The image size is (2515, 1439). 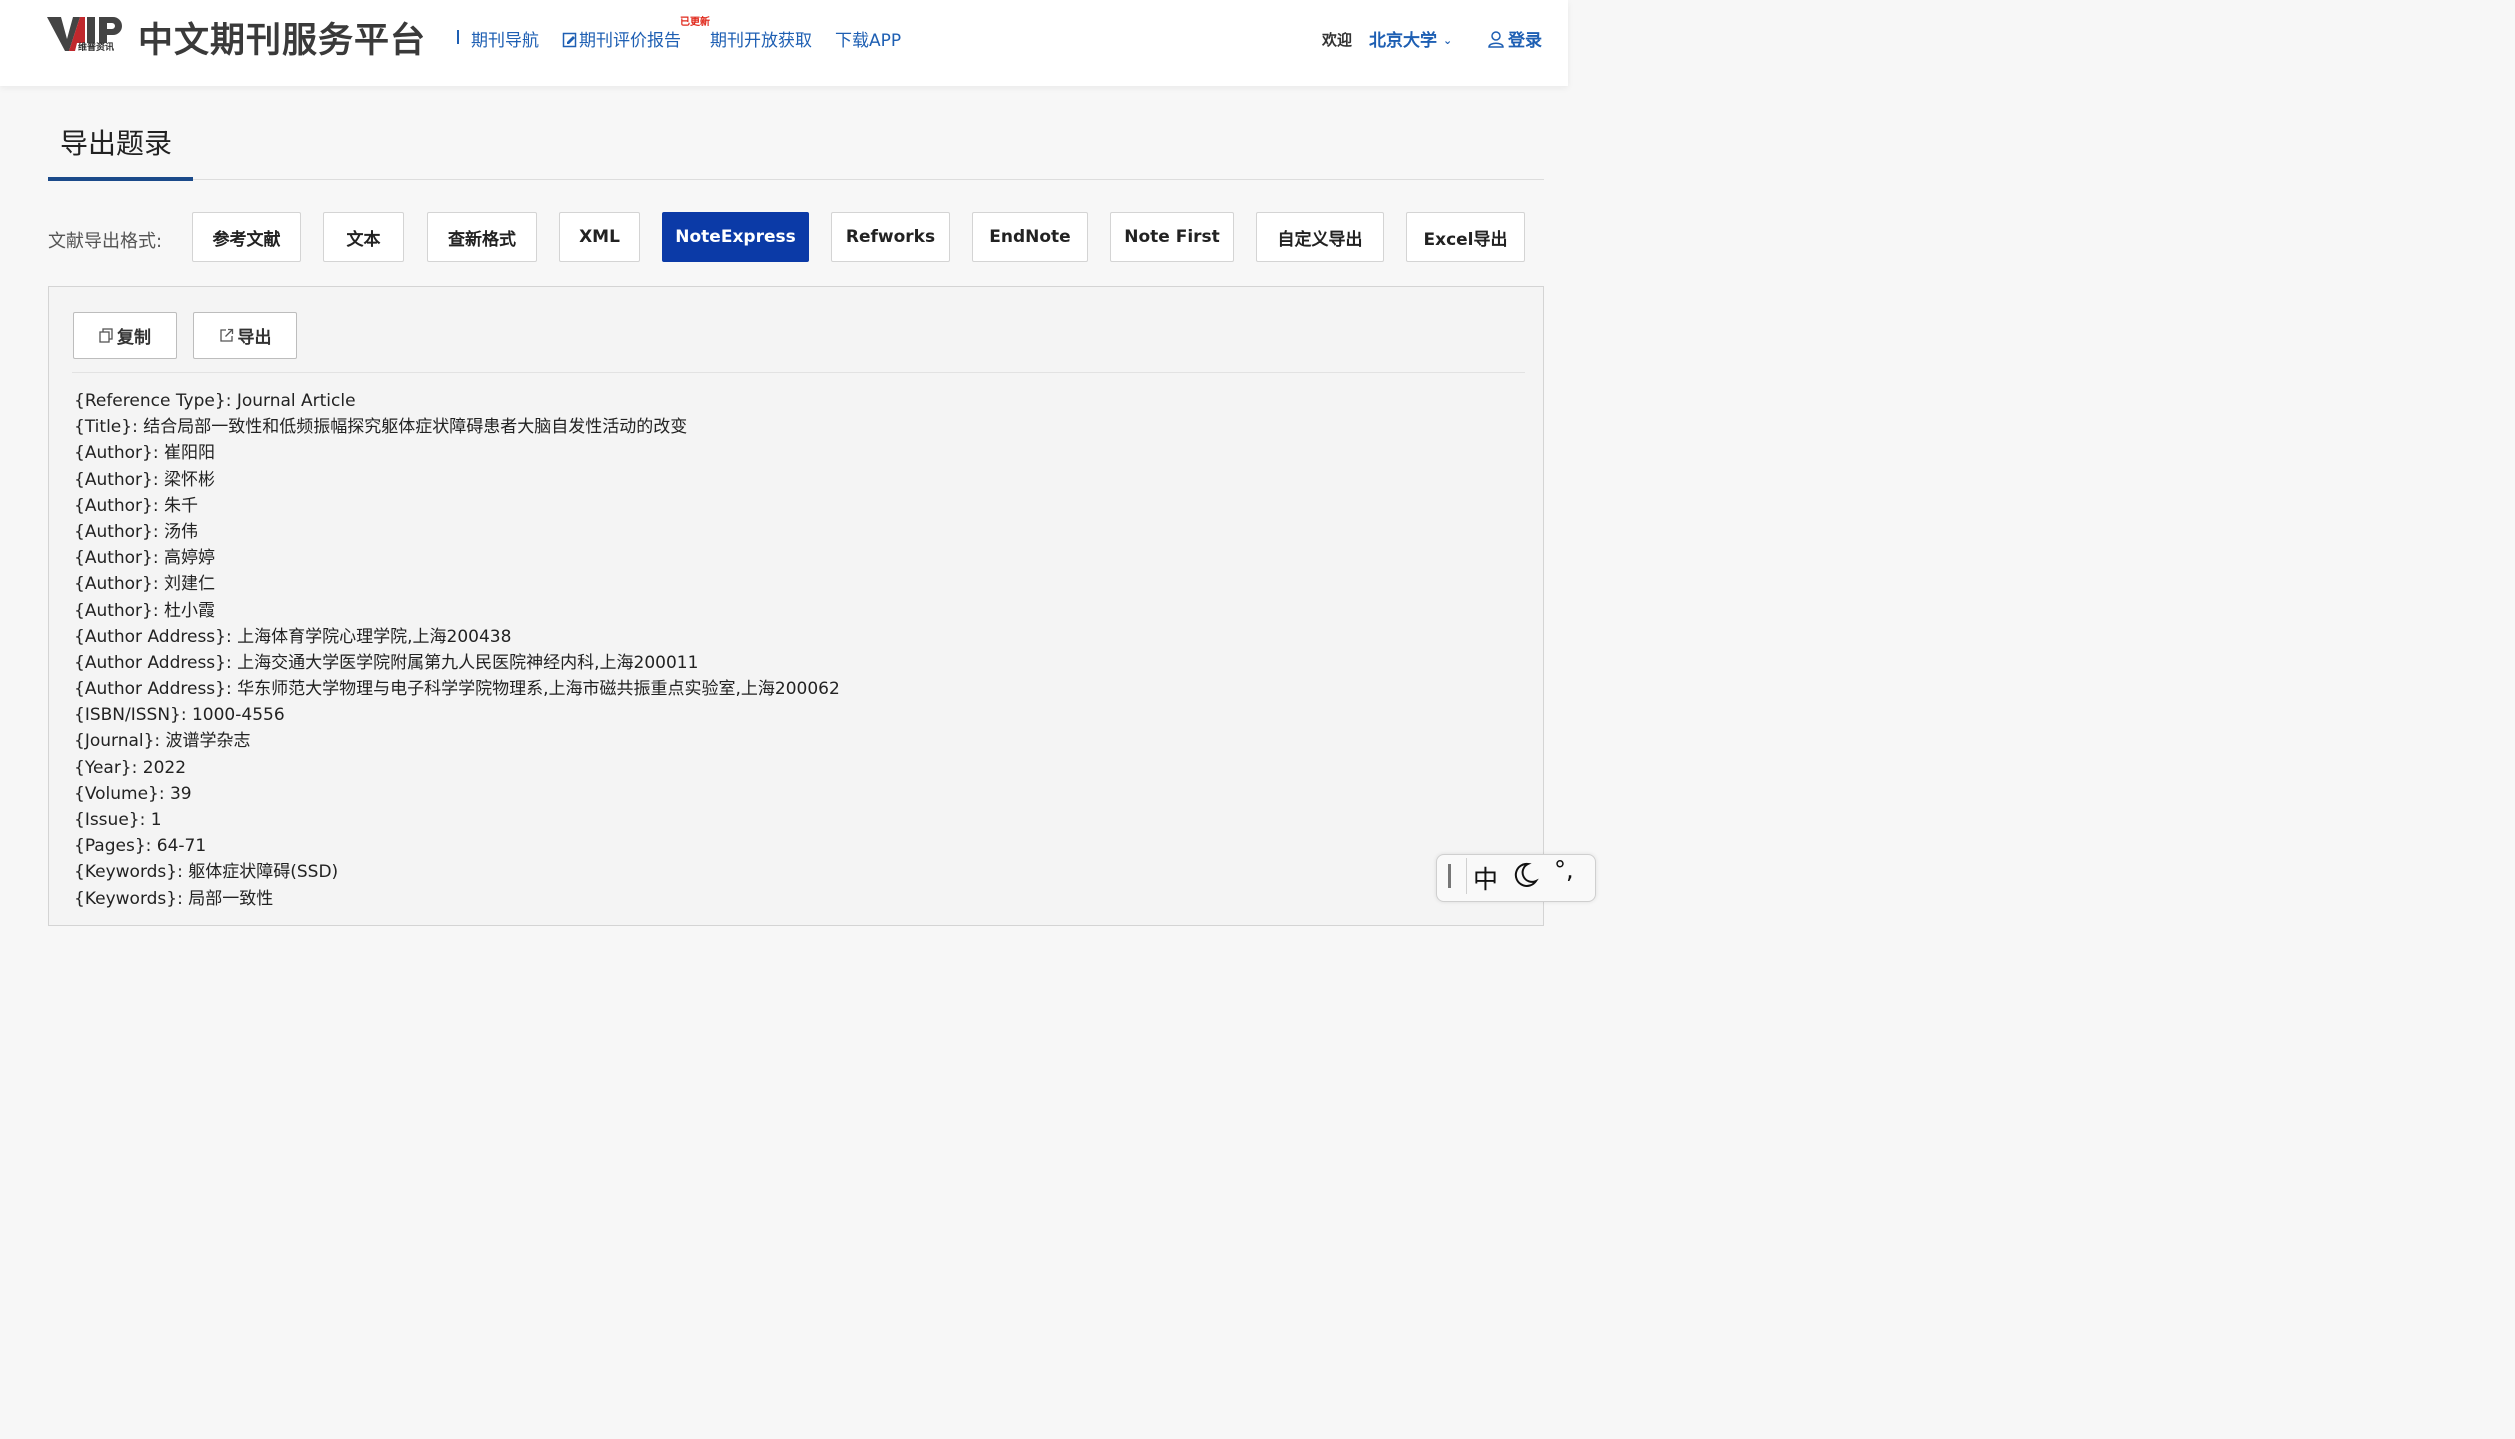 I want to click on reference-line: {Author Address}: 上海体育学院心理学院,上海200438, so click(x=293, y=636).